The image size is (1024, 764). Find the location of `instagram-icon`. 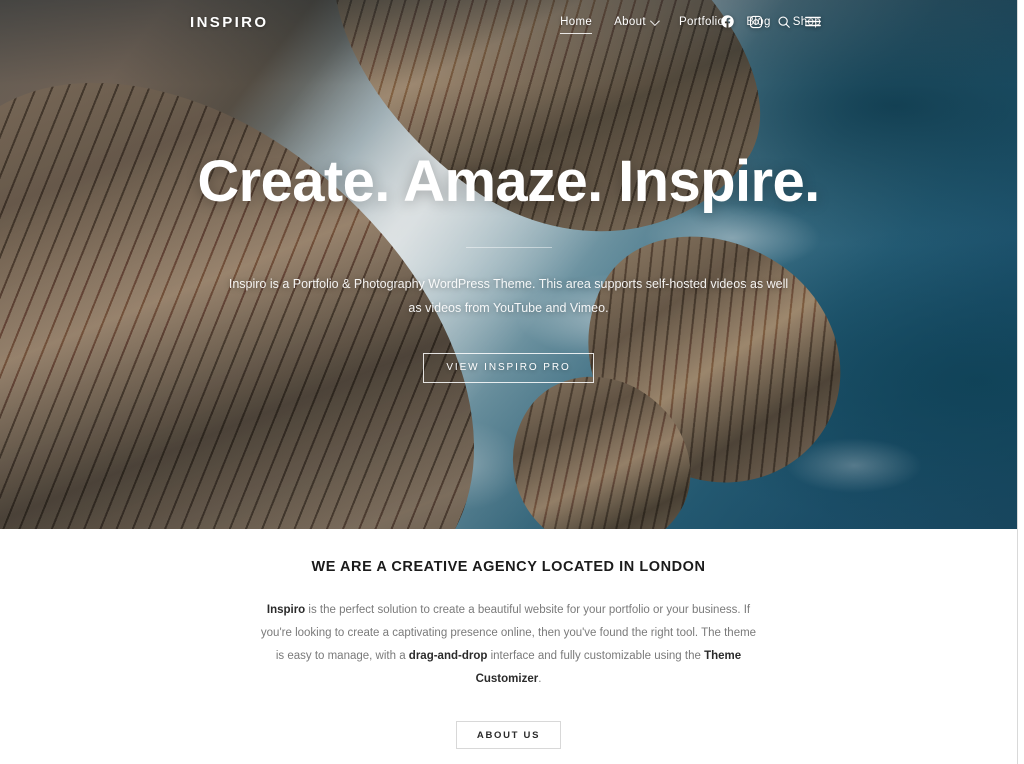

instagram-icon is located at coordinates (756, 22).